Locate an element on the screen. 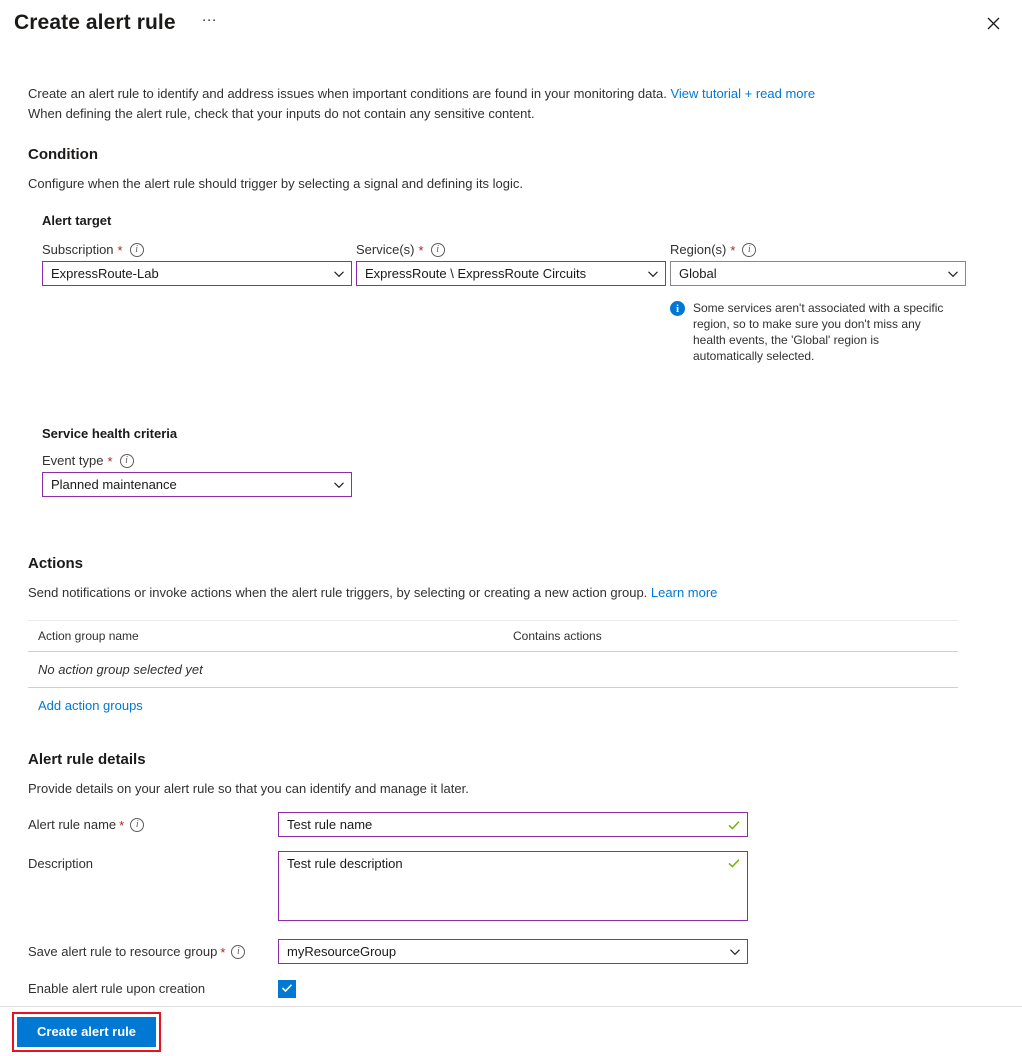  create-alert-rule-button: Create alert rule is located at coordinates (86, 1031).